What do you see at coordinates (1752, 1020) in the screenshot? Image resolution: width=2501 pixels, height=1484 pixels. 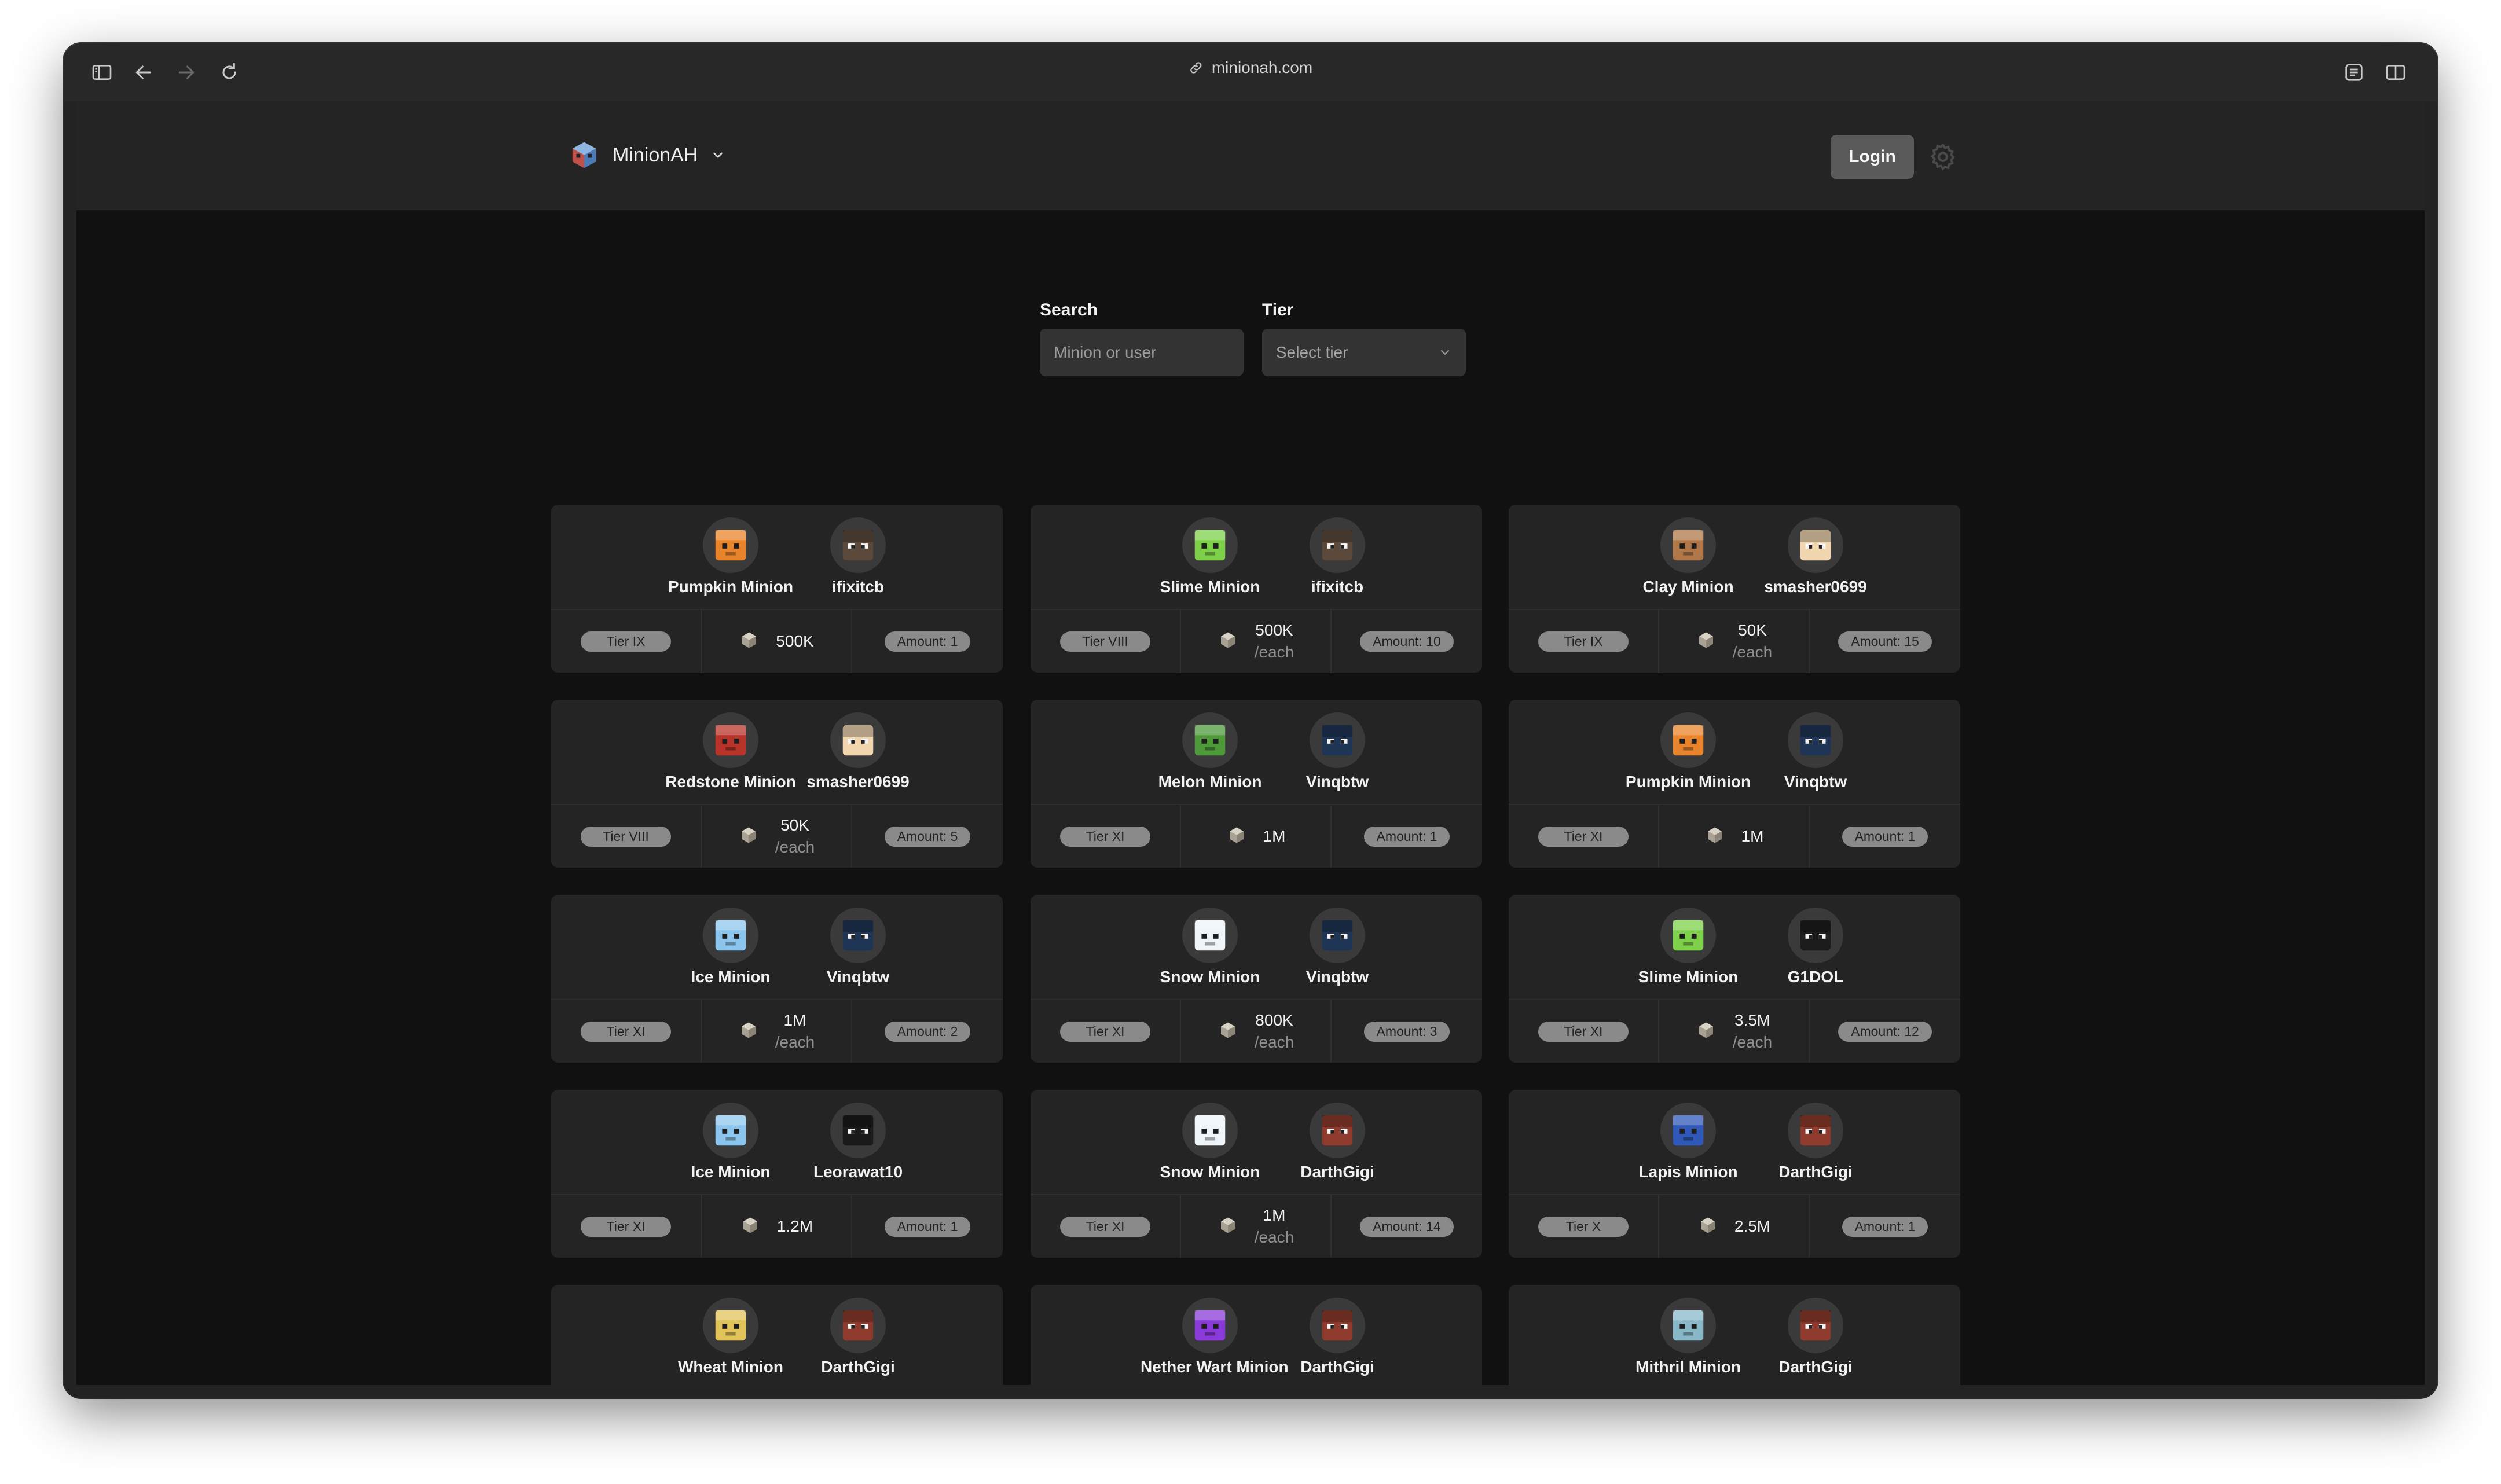 I see `price-value: 3.5M` at bounding box center [1752, 1020].